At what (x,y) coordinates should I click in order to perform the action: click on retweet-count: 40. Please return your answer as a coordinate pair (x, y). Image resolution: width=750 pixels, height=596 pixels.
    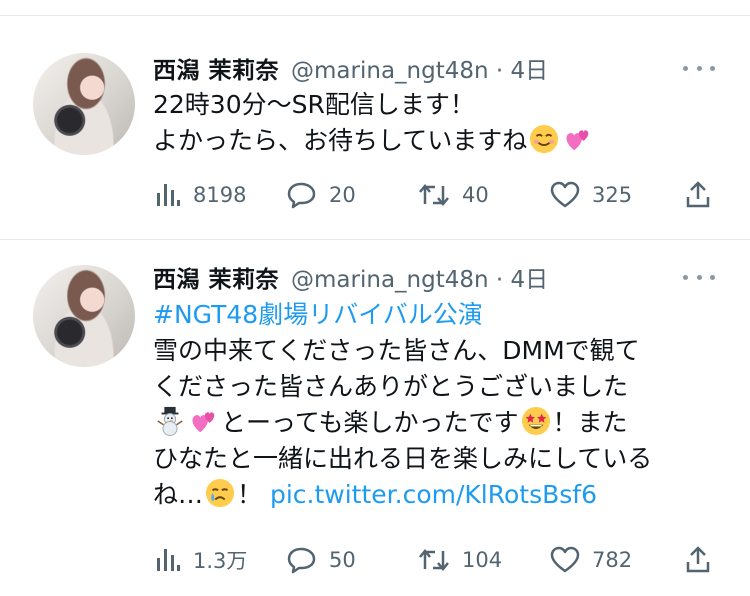
    Looking at the image, I should click on (475, 195).